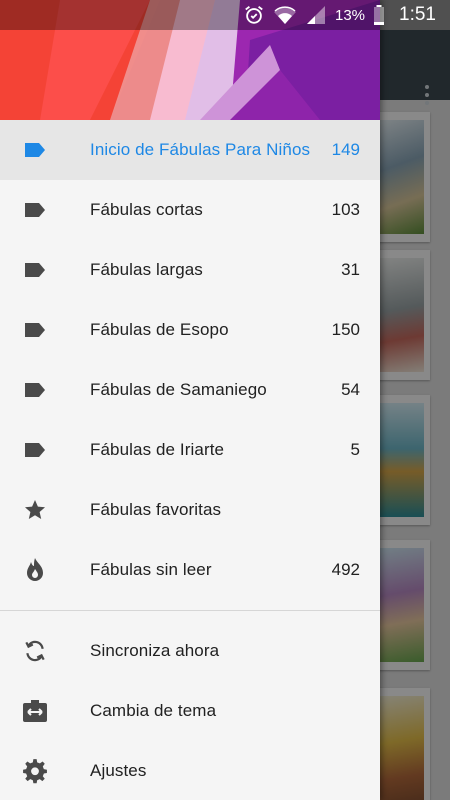 This screenshot has height=800, width=450. What do you see at coordinates (178, 389) in the screenshot?
I see `drawer-item-label: Fábulas de Samaniego` at bounding box center [178, 389].